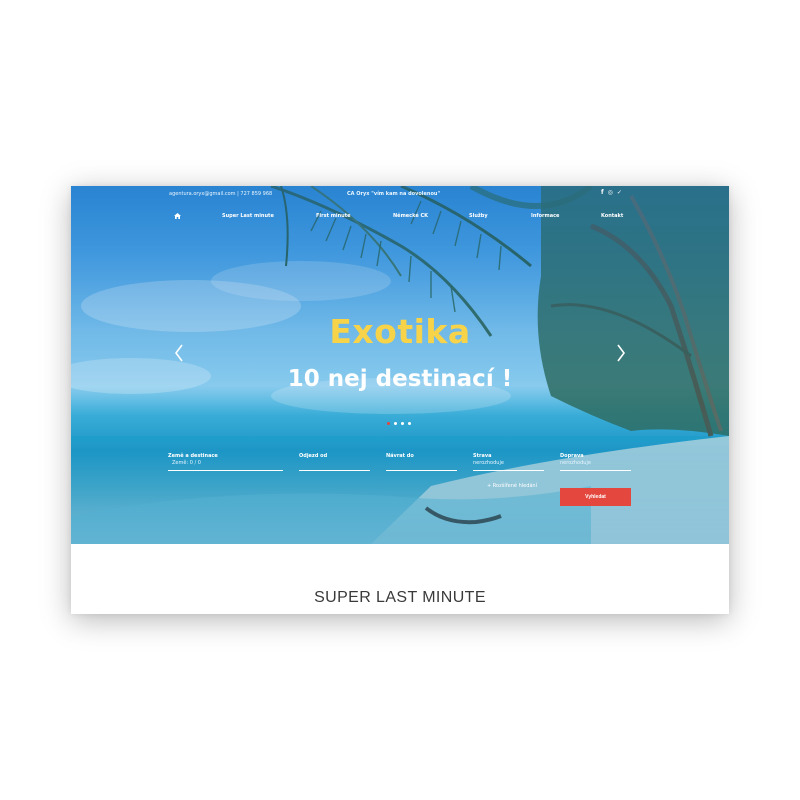 The image size is (800, 800). What do you see at coordinates (186, 463) in the screenshot?
I see `destination-value: Země: 0 / 0` at bounding box center [186, 463].